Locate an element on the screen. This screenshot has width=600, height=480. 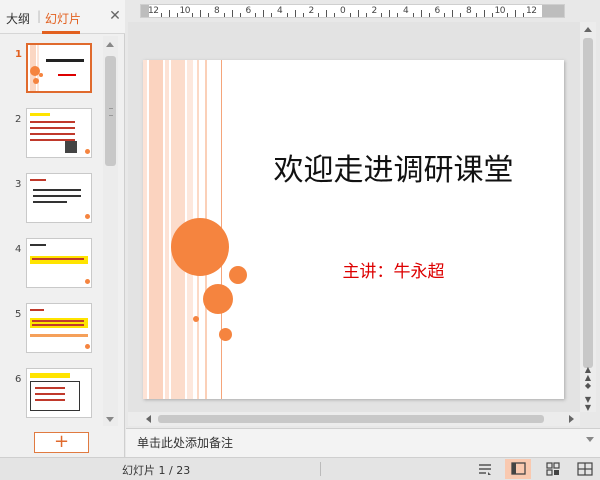
decorative-circle-large is located at coordinates (200, 247).